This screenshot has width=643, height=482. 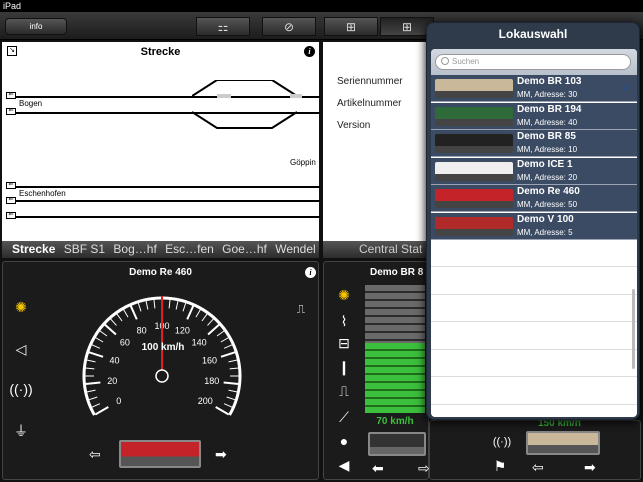 I want to click on search-icon, so click(x=445, y=61).